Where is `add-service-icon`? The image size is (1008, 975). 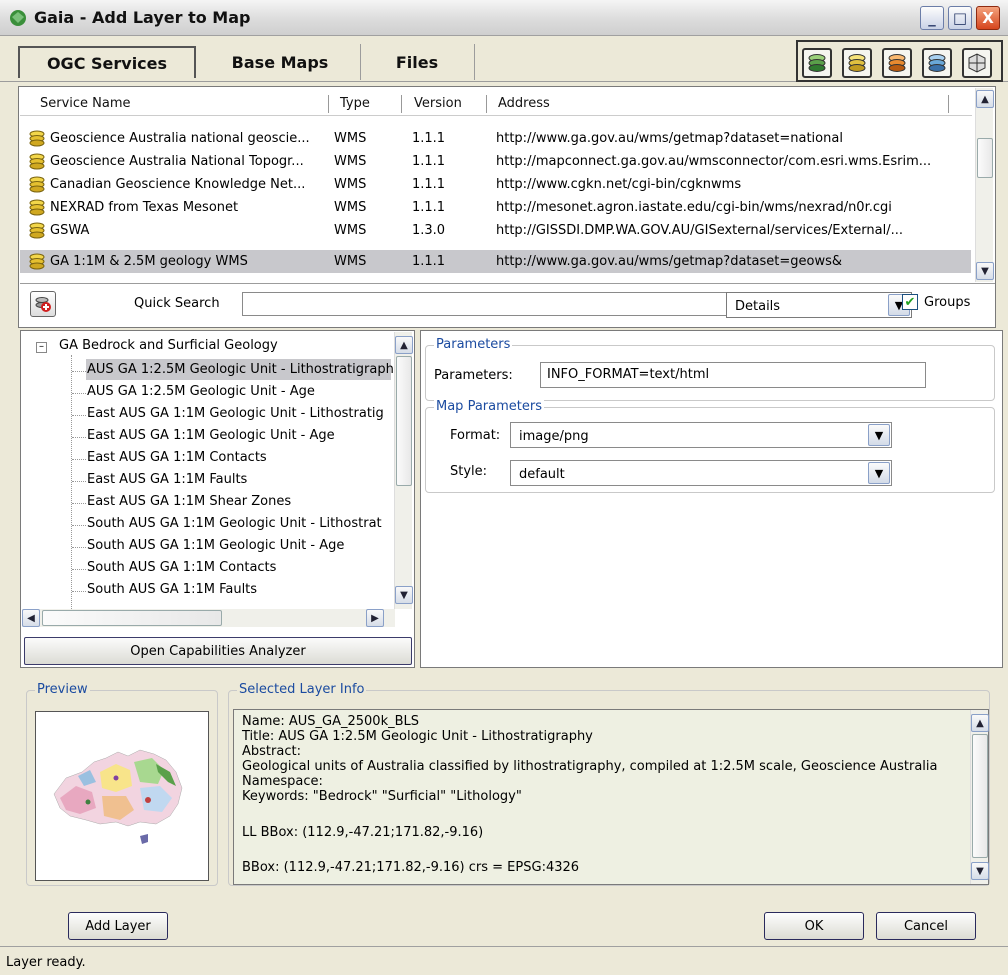 add-service-icon is located at coordinates (43, 304).